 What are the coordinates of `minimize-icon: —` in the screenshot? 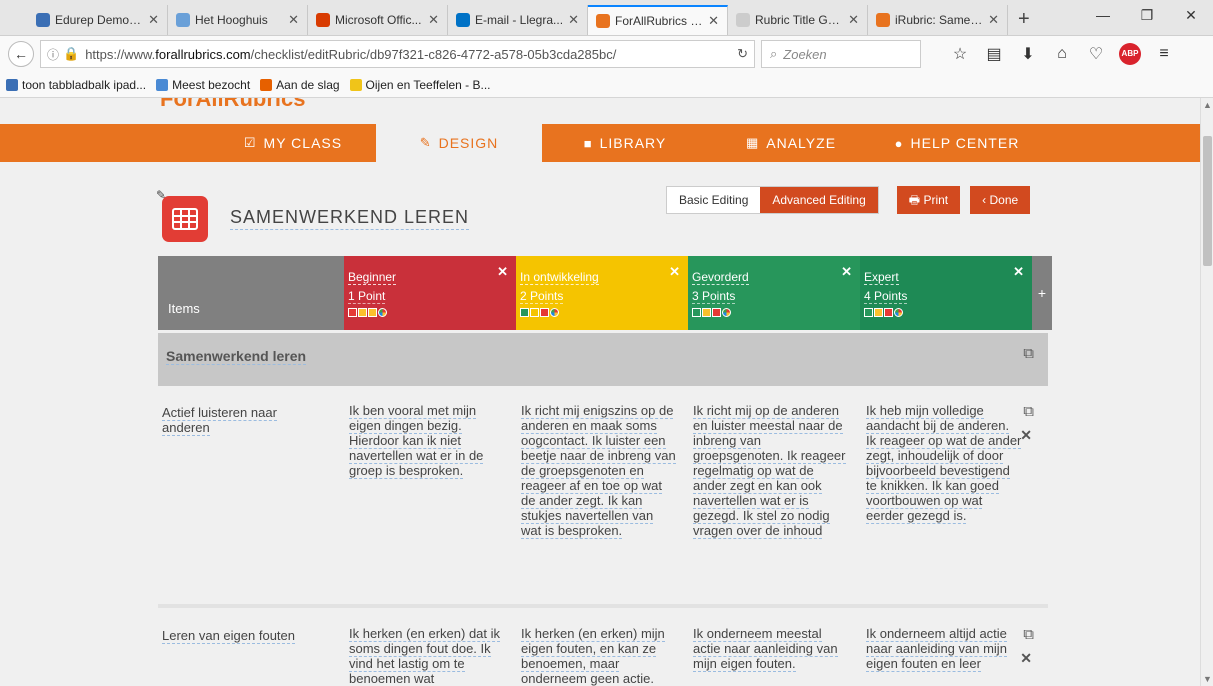 It's located at (1103, 15).